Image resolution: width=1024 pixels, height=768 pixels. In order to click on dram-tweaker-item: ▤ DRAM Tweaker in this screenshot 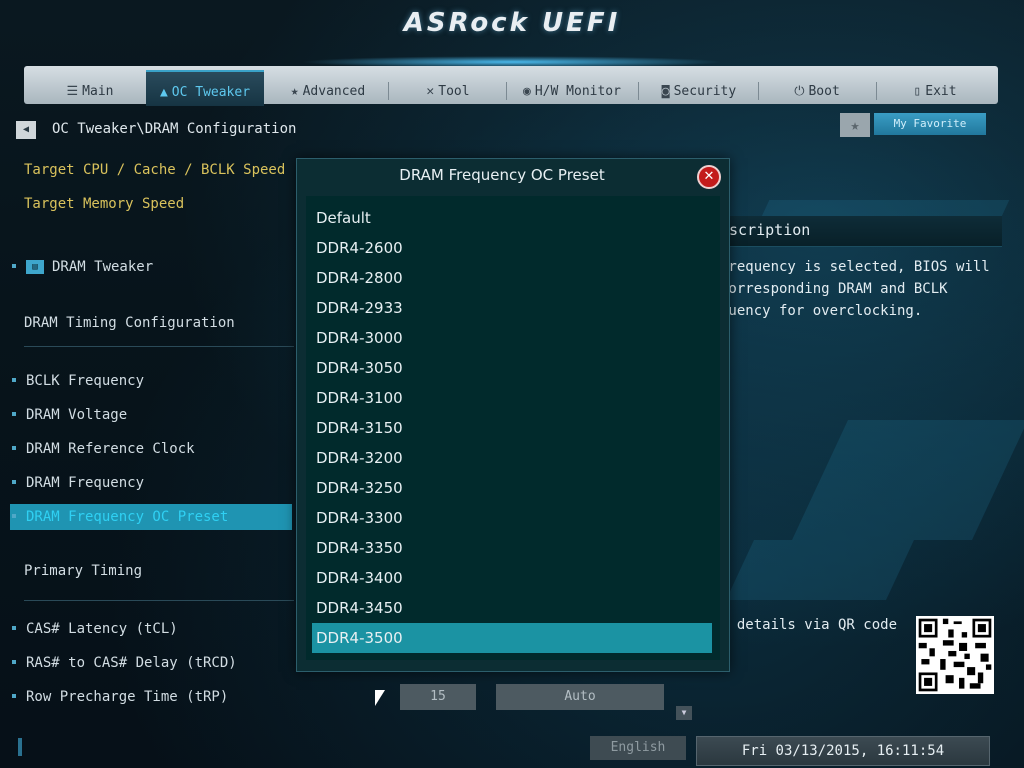, I will do `click(151, 267)`.